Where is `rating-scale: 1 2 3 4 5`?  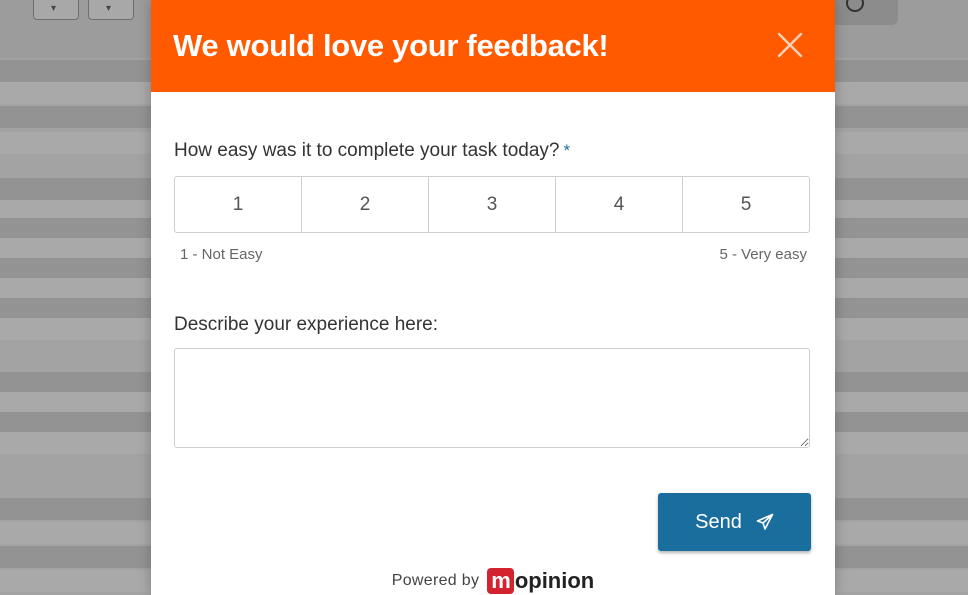 rating-scale: 1 2 3 4 5 is located at coordinates (492, 204).